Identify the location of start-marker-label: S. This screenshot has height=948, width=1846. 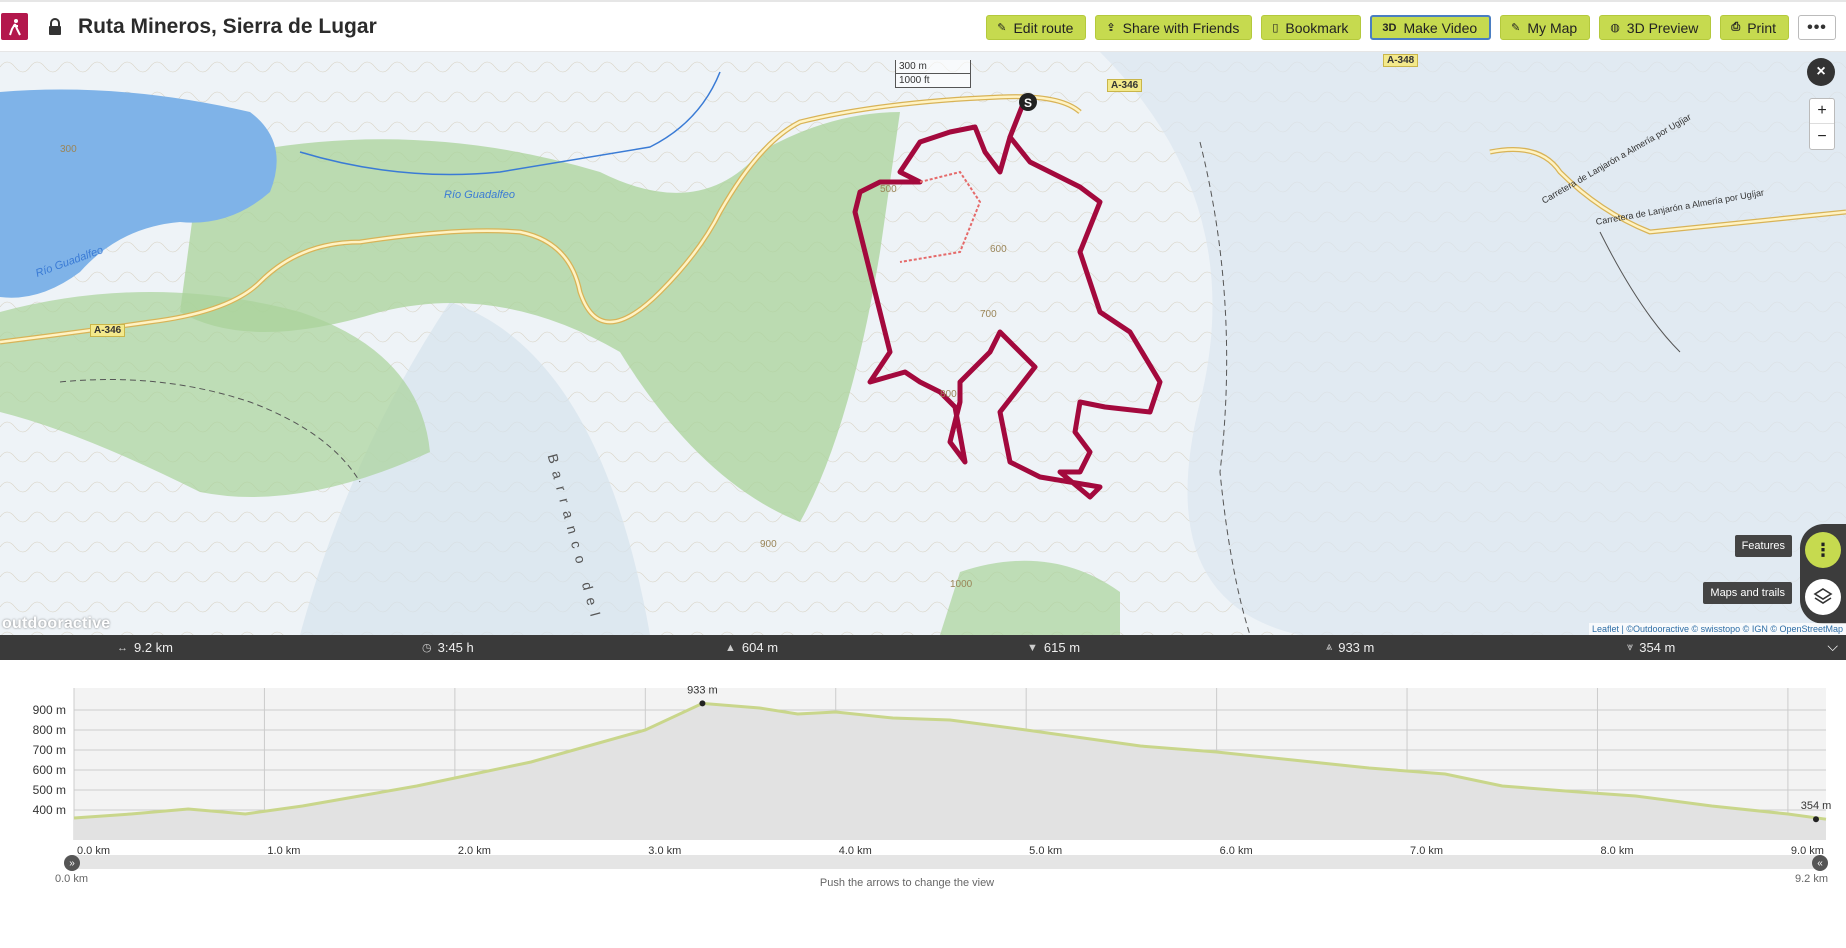
(1028, 103).